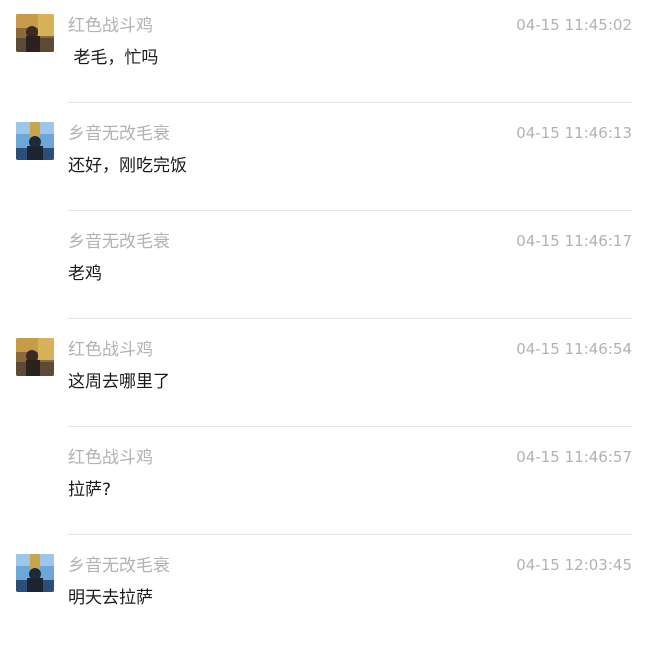 The width and height of the screenshot is (660, 648). Describe the element at coordinates (574, 133) in the screenshot. I see `message-timestamp: 04-15 11:46:13` at that location.